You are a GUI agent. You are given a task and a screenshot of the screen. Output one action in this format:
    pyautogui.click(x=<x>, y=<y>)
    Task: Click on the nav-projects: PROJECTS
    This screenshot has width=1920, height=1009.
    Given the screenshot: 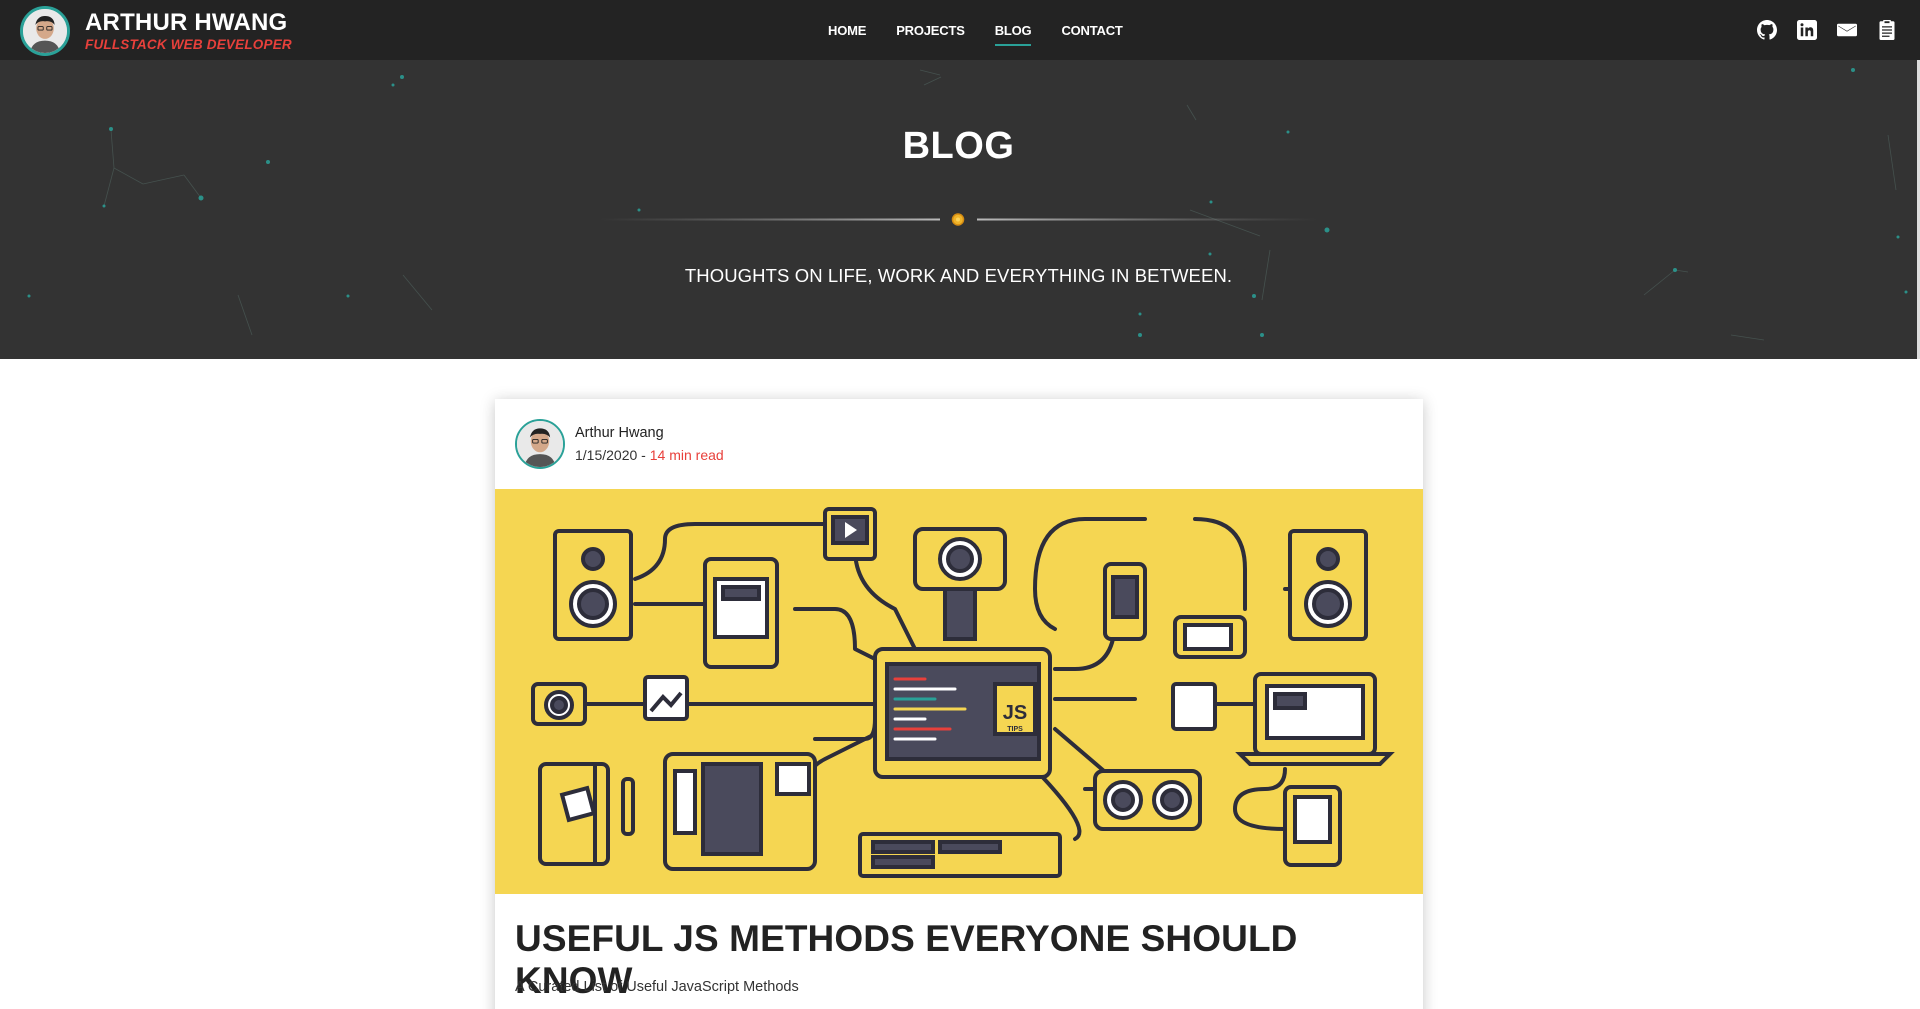 What is the action you would take?
    pyautogui.click(x=930, y=30)
    